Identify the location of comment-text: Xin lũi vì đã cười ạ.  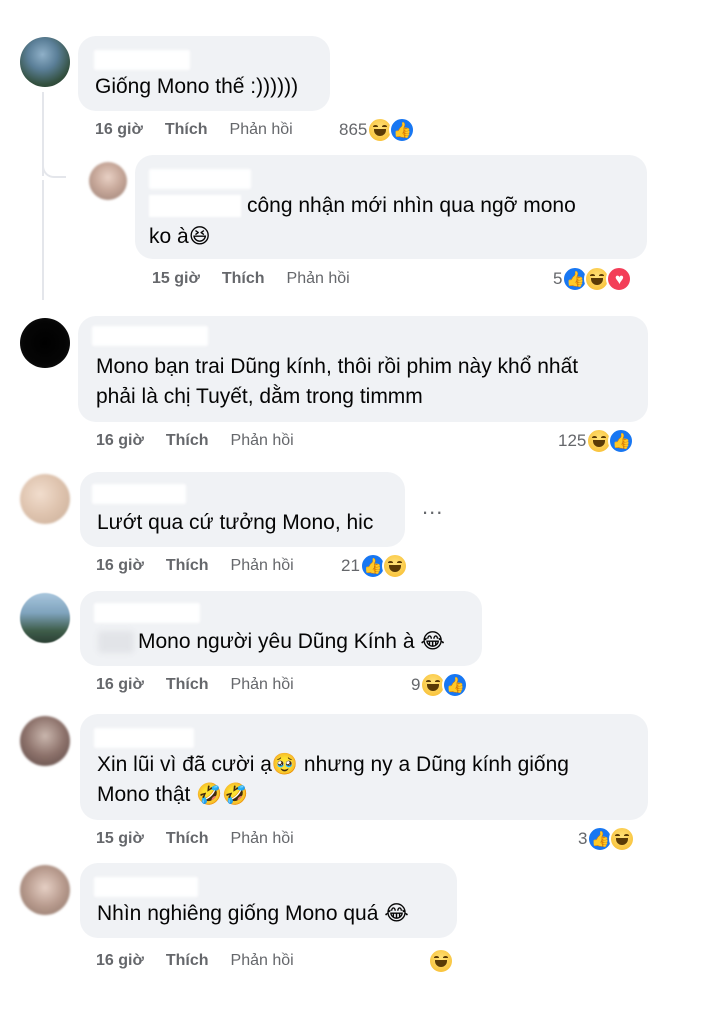
(184, 764).